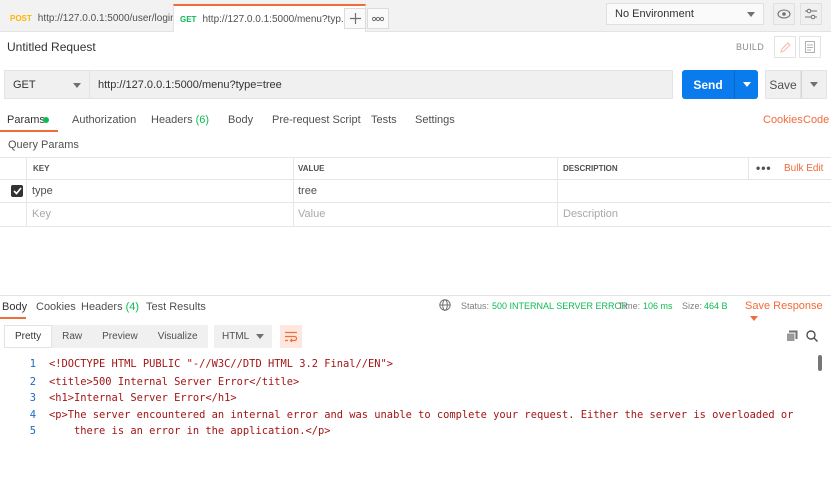 This screenshot has height=494, width=831. Describe the element at coordinates (716, 306) in the screenshot. I see `size-value: 464 B` at that location.